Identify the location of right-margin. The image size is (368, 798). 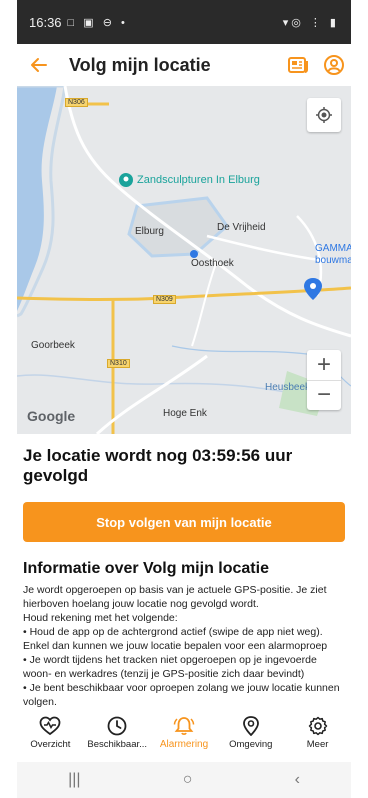
(359, 399).